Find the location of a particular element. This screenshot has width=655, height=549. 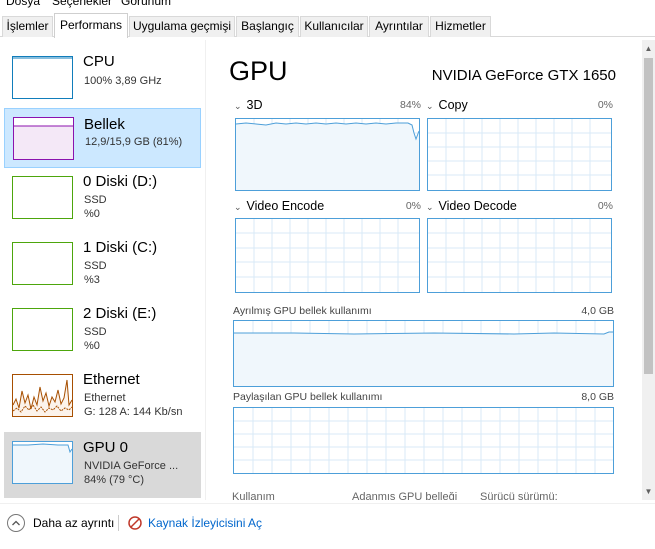

stat-label-utilization: Kullanım is located at coordinates (253, 495).